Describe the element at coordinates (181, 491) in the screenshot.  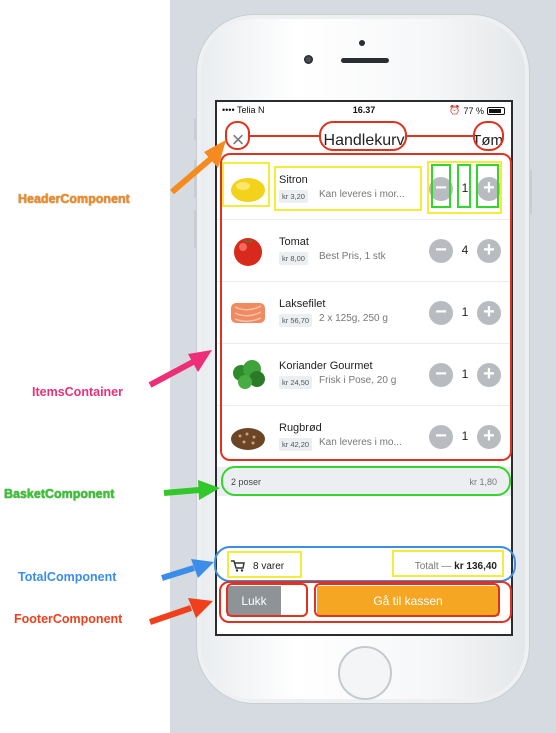
I see `basket-arrow` at that location.